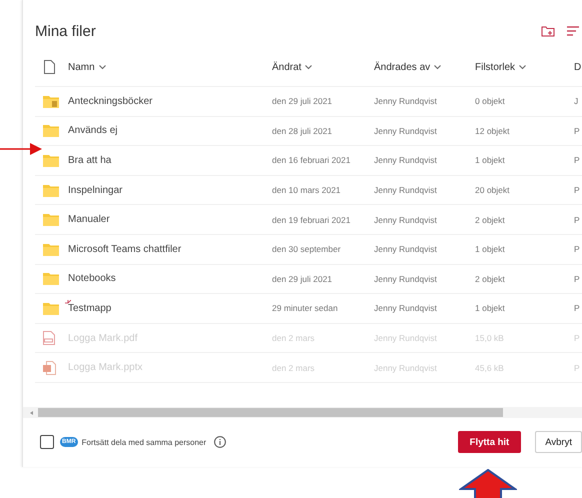  Describe the element at coordinates (65, 31) in the screenshot. I see `page-title: Mina filer` at that location.